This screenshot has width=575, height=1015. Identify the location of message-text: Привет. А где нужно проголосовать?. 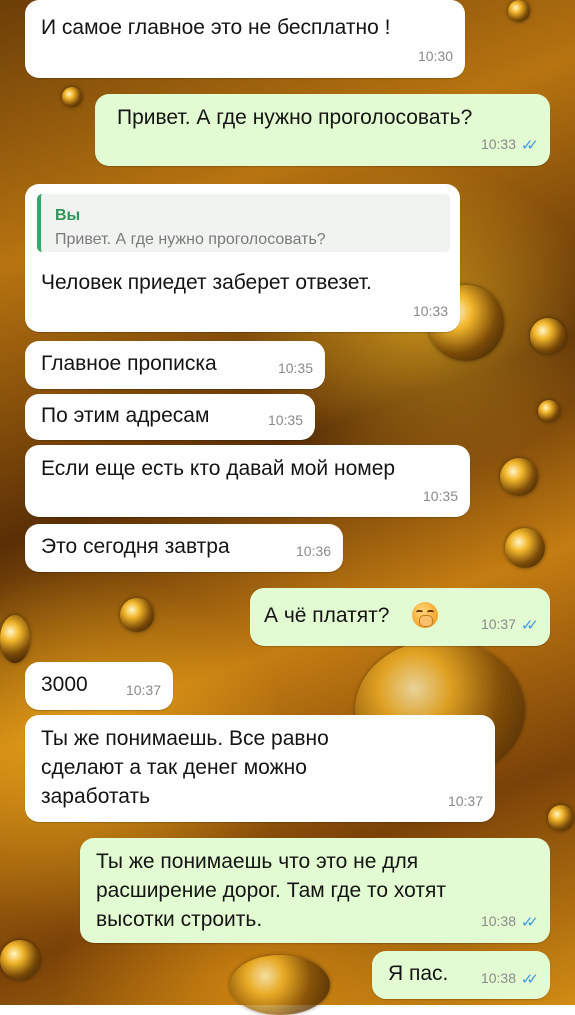
(295, 117).